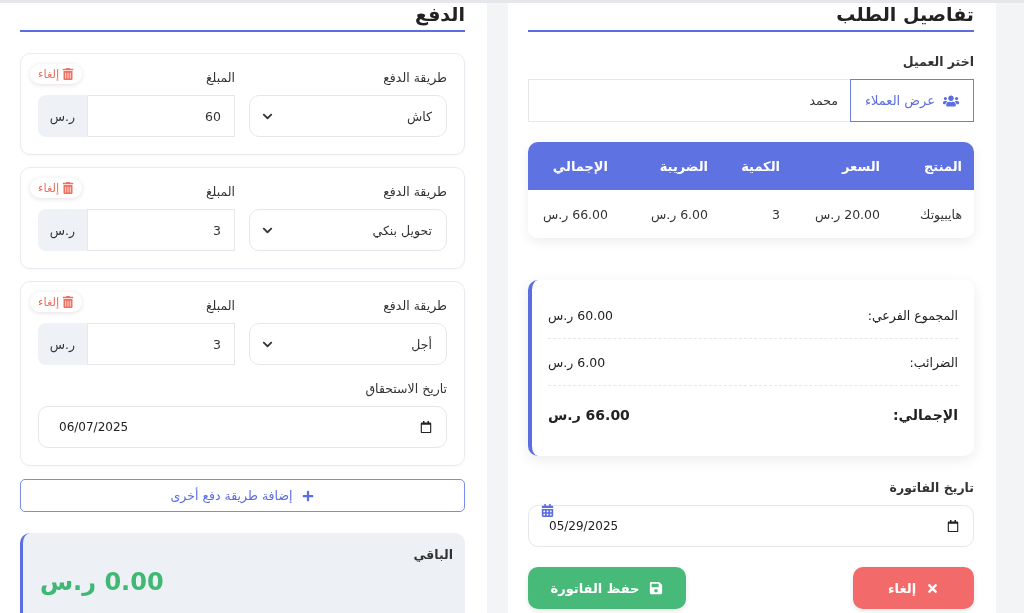 Image resolution: width=1024 pixels, height=613 pixels. Describe the element at coordinates (760, 166) in the screenshot. I see `column-header: الكمية` at that location.